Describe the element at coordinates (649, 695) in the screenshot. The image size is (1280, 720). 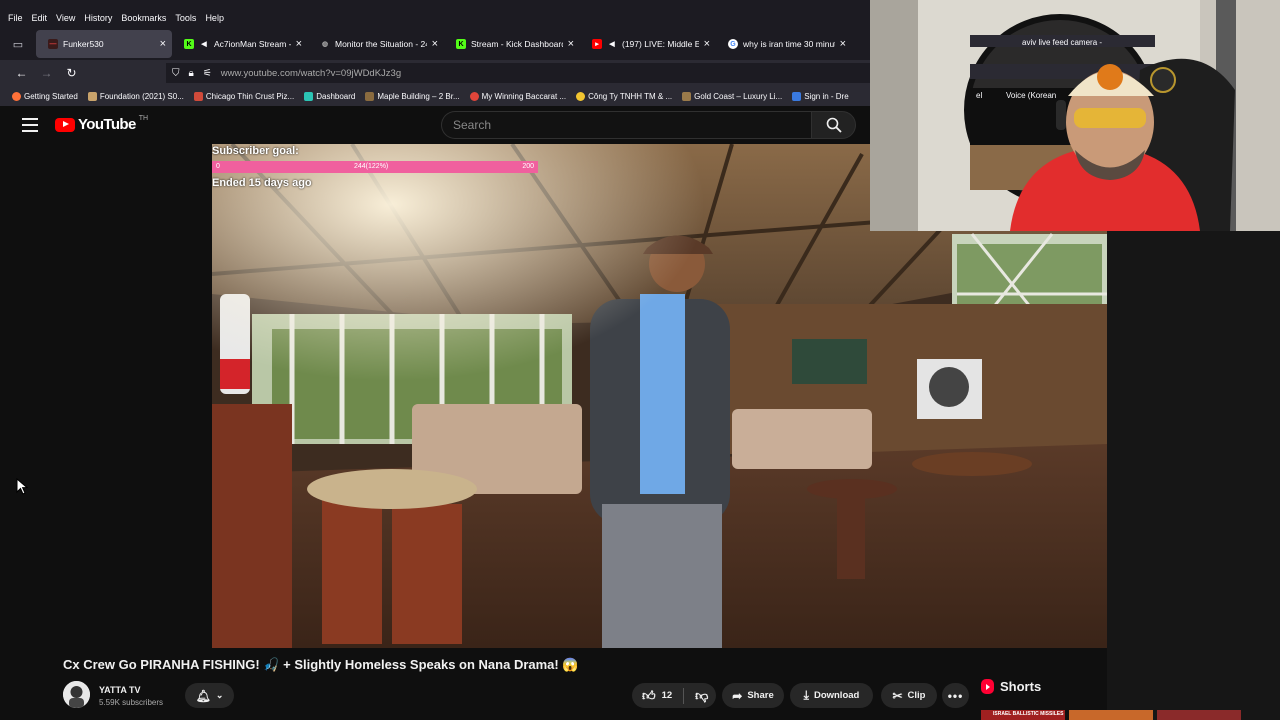
I see `thumbs-up-icon: 👍︎` at that location.